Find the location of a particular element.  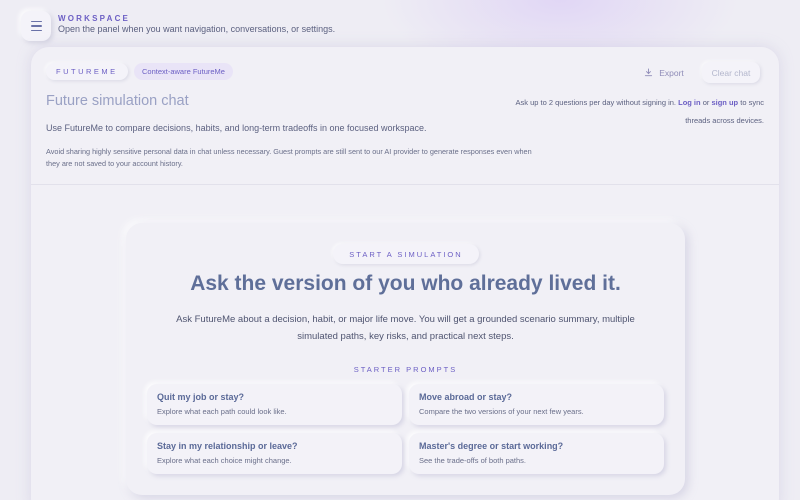

page-title: Future simulation chat is located at coordinates (117, 101).